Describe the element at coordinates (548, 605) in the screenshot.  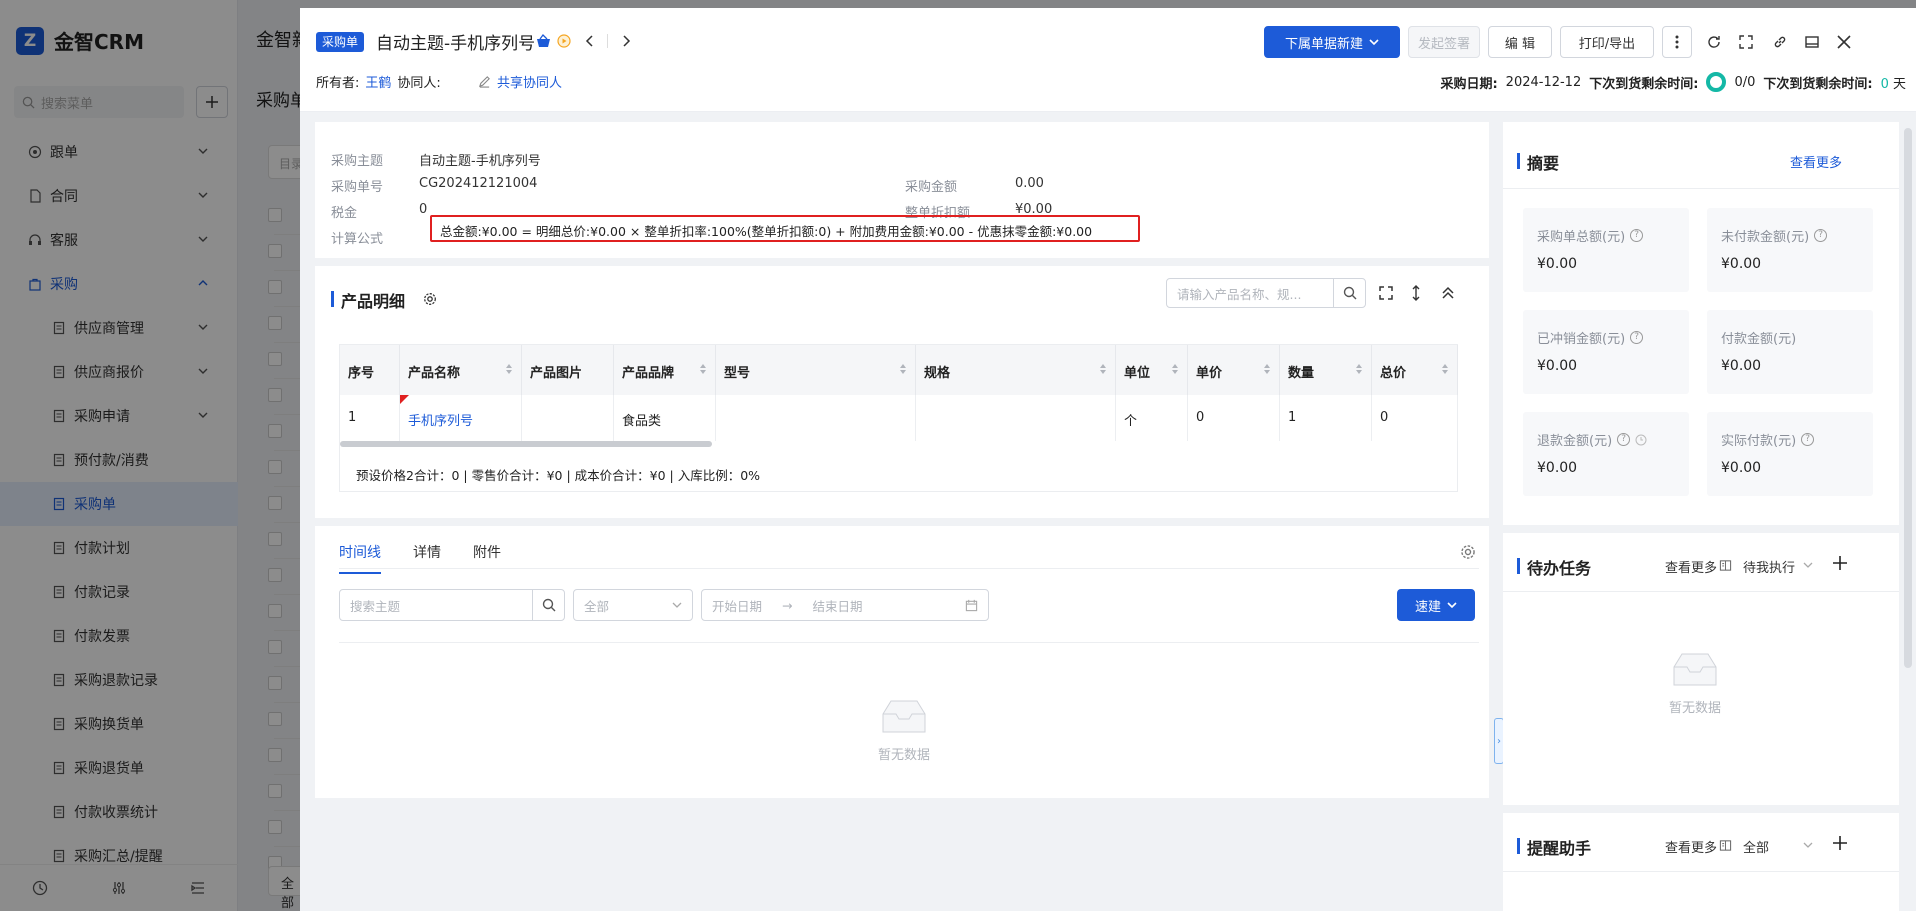
I see `timeline-search-button` at that location.